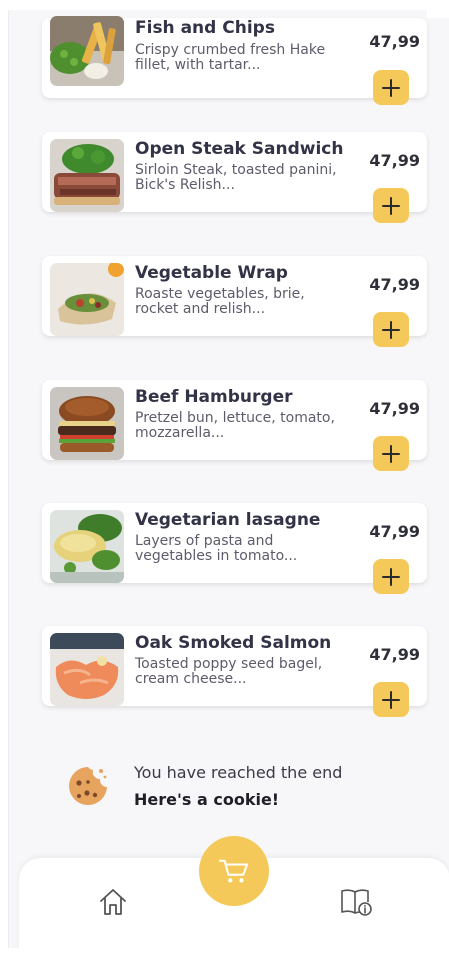 The width and height of the screenshot is (449, 954). Describe the element at coordinates (238, 772) in the screenshot. I see `end-message-text: You have reached the end` at that location.